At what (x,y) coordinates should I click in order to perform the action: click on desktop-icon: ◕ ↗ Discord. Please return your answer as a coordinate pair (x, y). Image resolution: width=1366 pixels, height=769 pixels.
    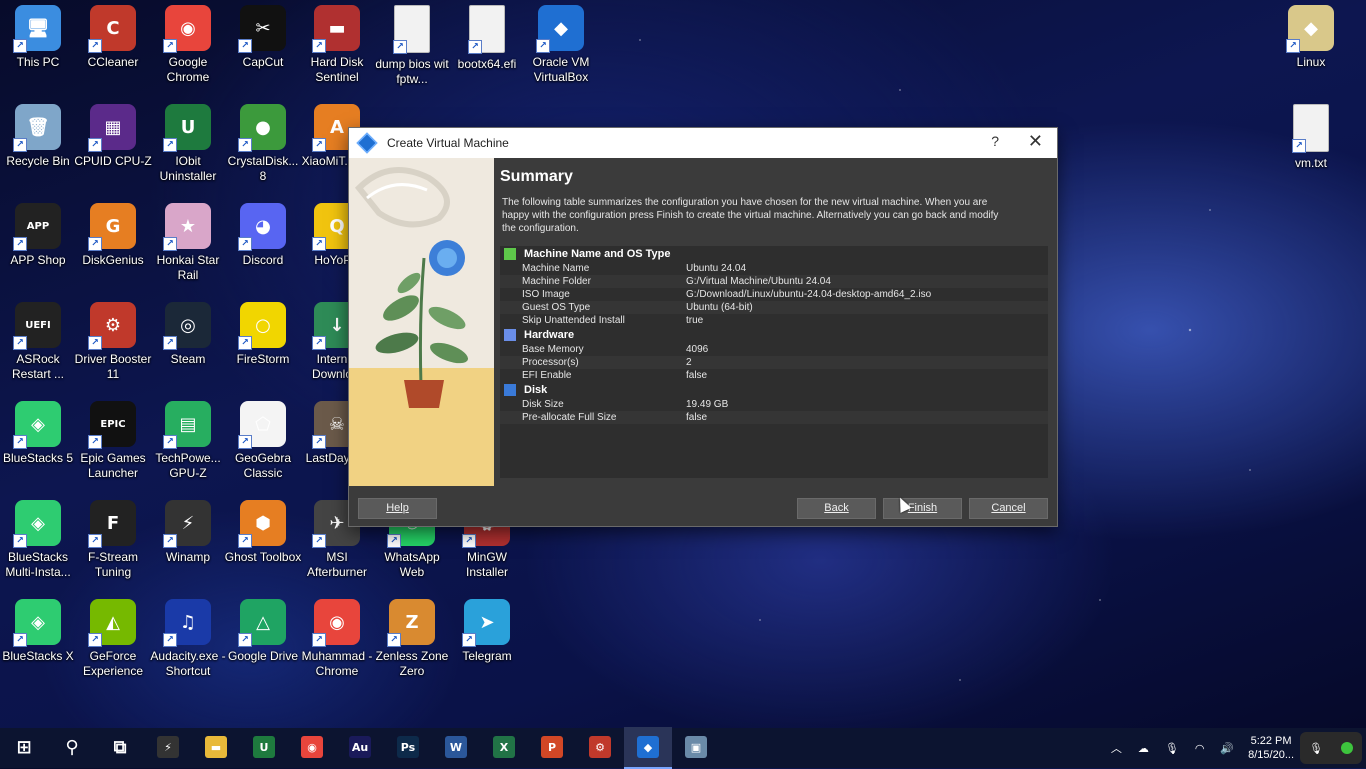
    Looking at the image, I should click on (263, 235).